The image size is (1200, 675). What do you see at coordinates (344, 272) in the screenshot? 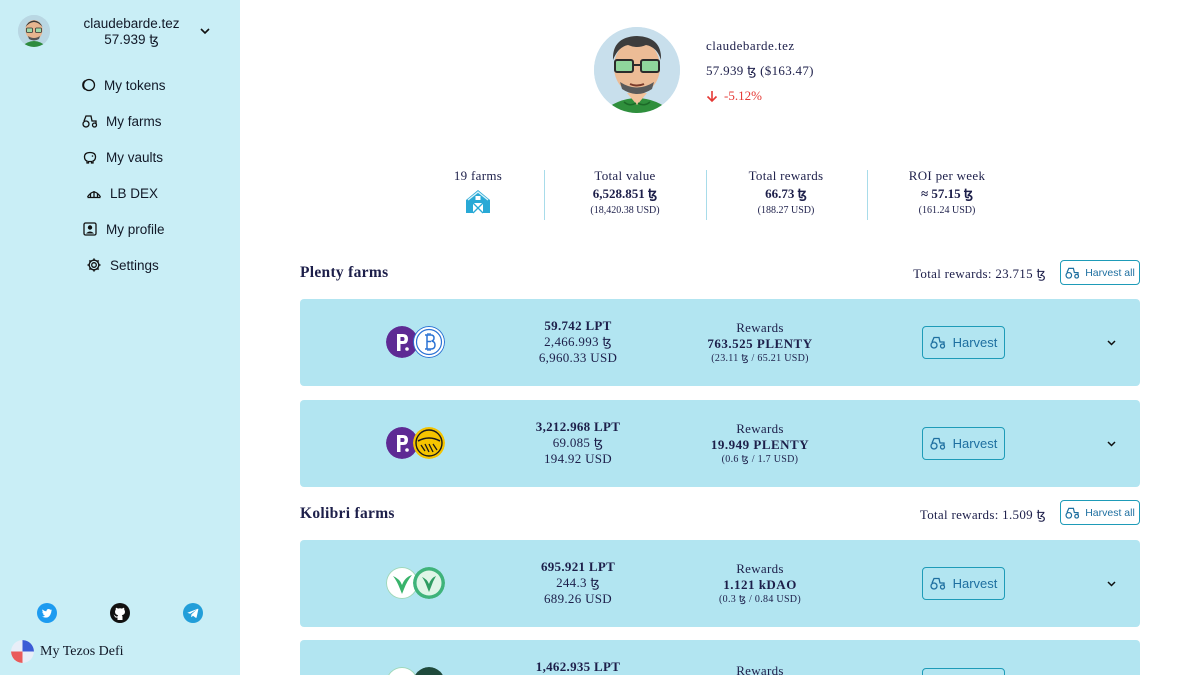
I see `section-title-plenty: Plenty farms` at bounding box center [344, 272].